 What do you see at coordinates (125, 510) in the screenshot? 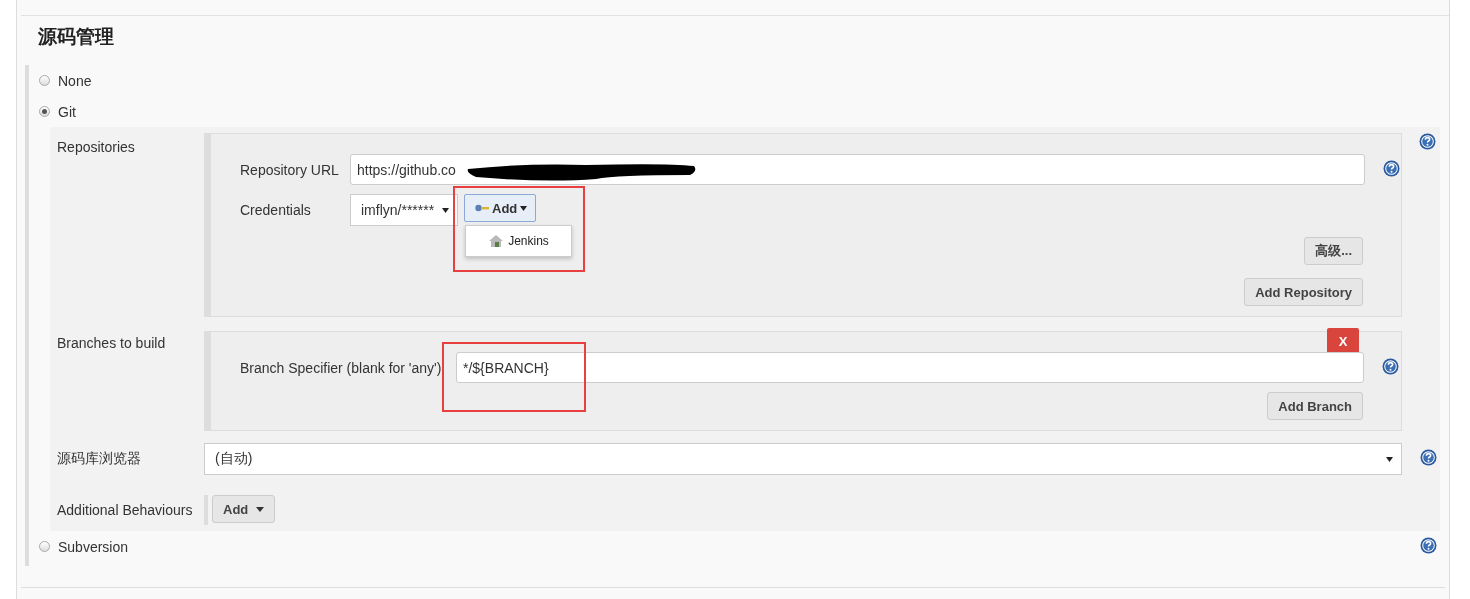
I see `field-label: Additional Behaviours` at bounding box center [125, 510].